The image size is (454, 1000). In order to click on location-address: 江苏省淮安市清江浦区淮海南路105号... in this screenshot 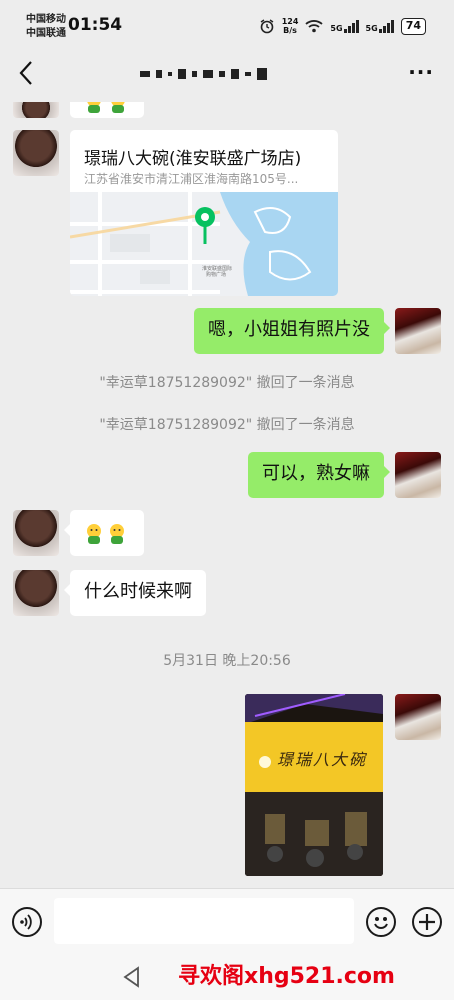, I will do `click(191, 179)`.